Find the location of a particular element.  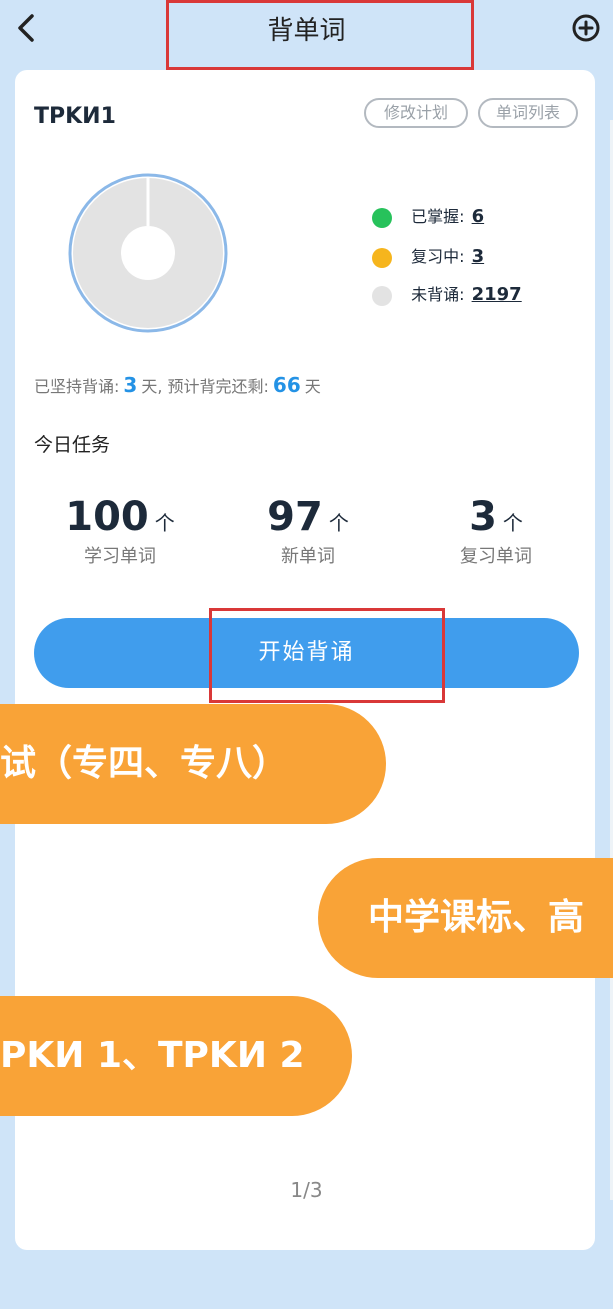

page-indicator: 1/3 is located at coordinates (306, 1190).